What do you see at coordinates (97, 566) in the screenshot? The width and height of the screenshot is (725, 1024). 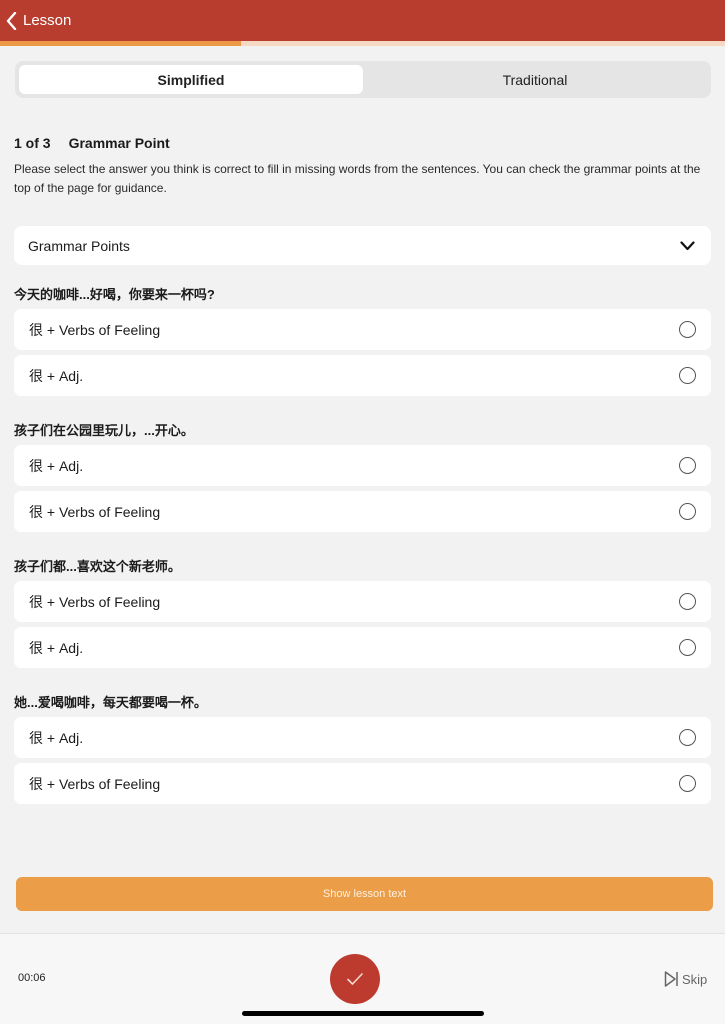 I see `question-sentence: 孩子们都...喜欢这个新老师。` at bounding box center [97, 566].